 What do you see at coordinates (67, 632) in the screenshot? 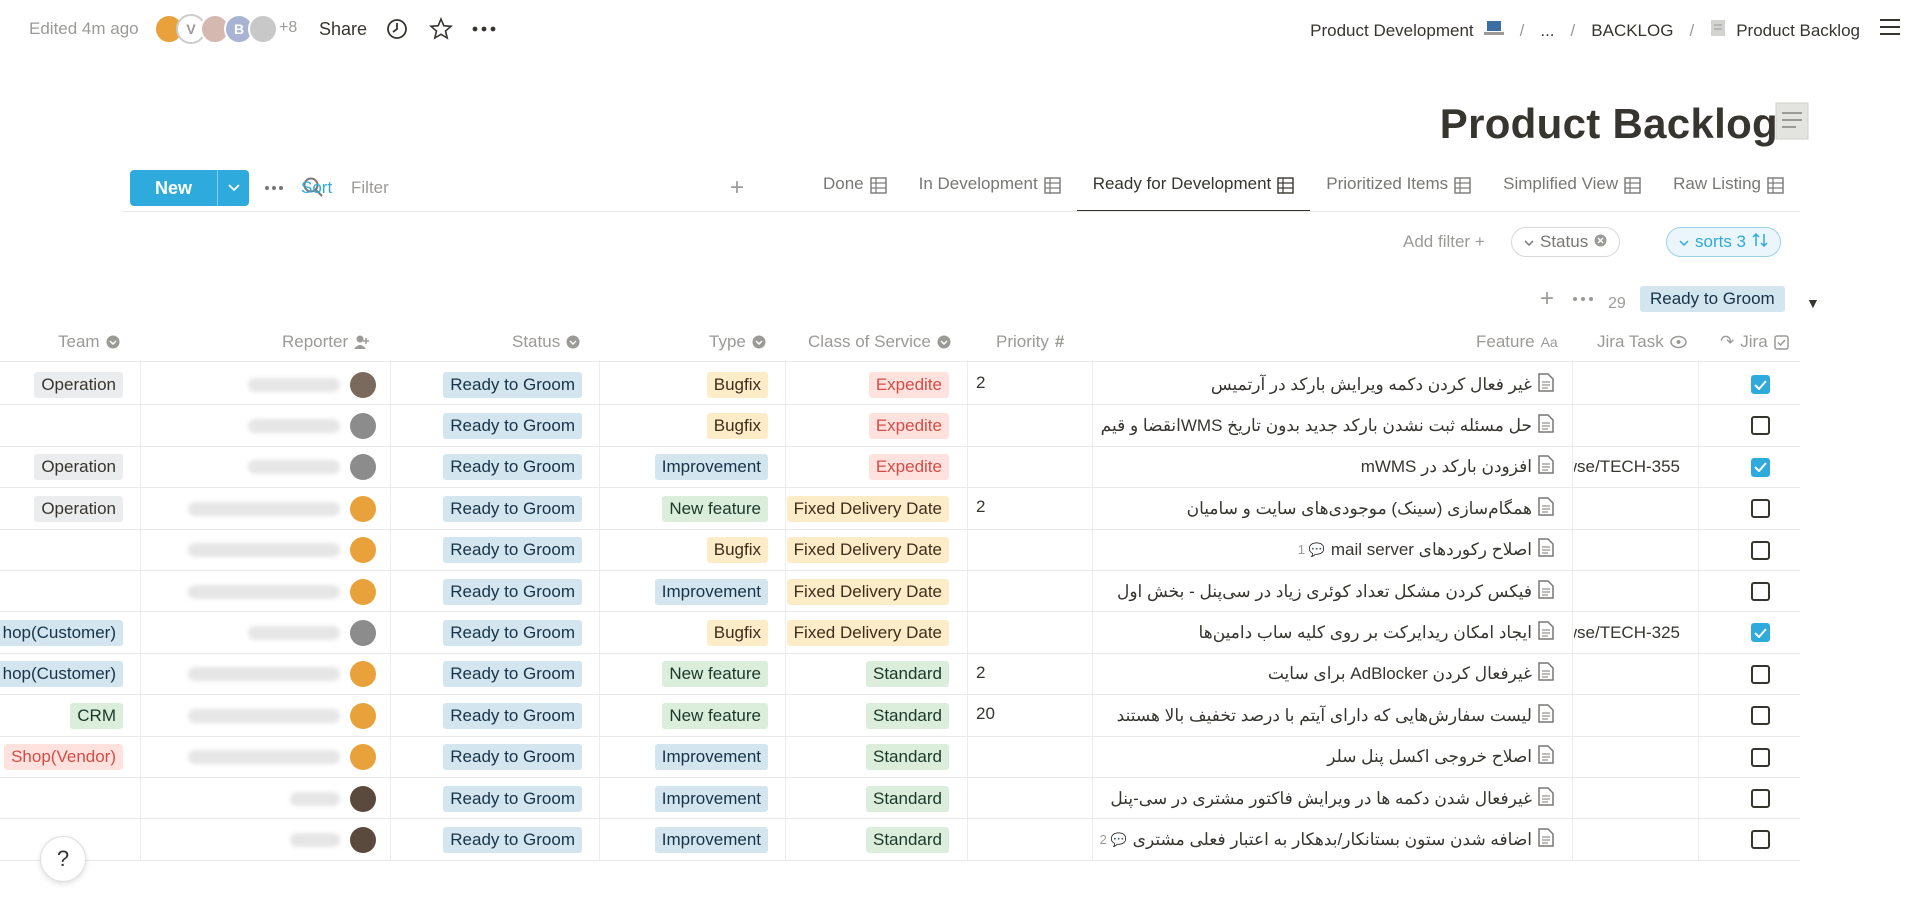
I see `cell-team: hop(Customer)` at bounding box center [67, 632].